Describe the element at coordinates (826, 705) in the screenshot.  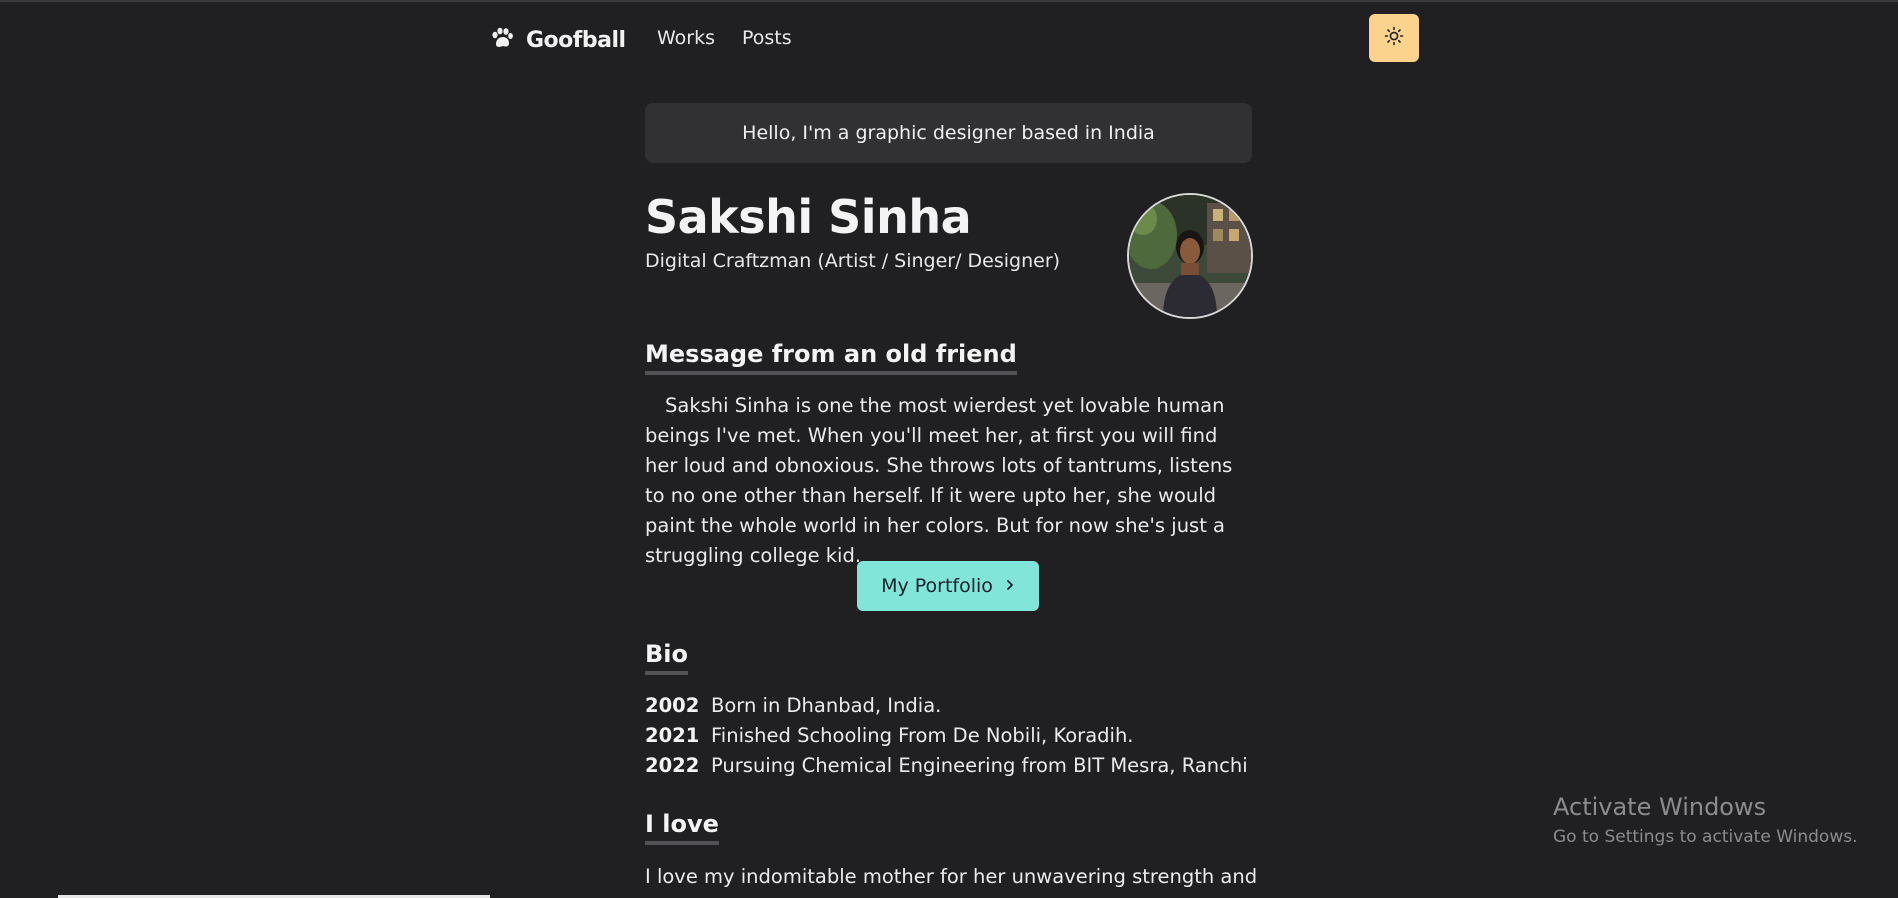
I see `bio-text: Born in Dhanbad, India.` at that location.